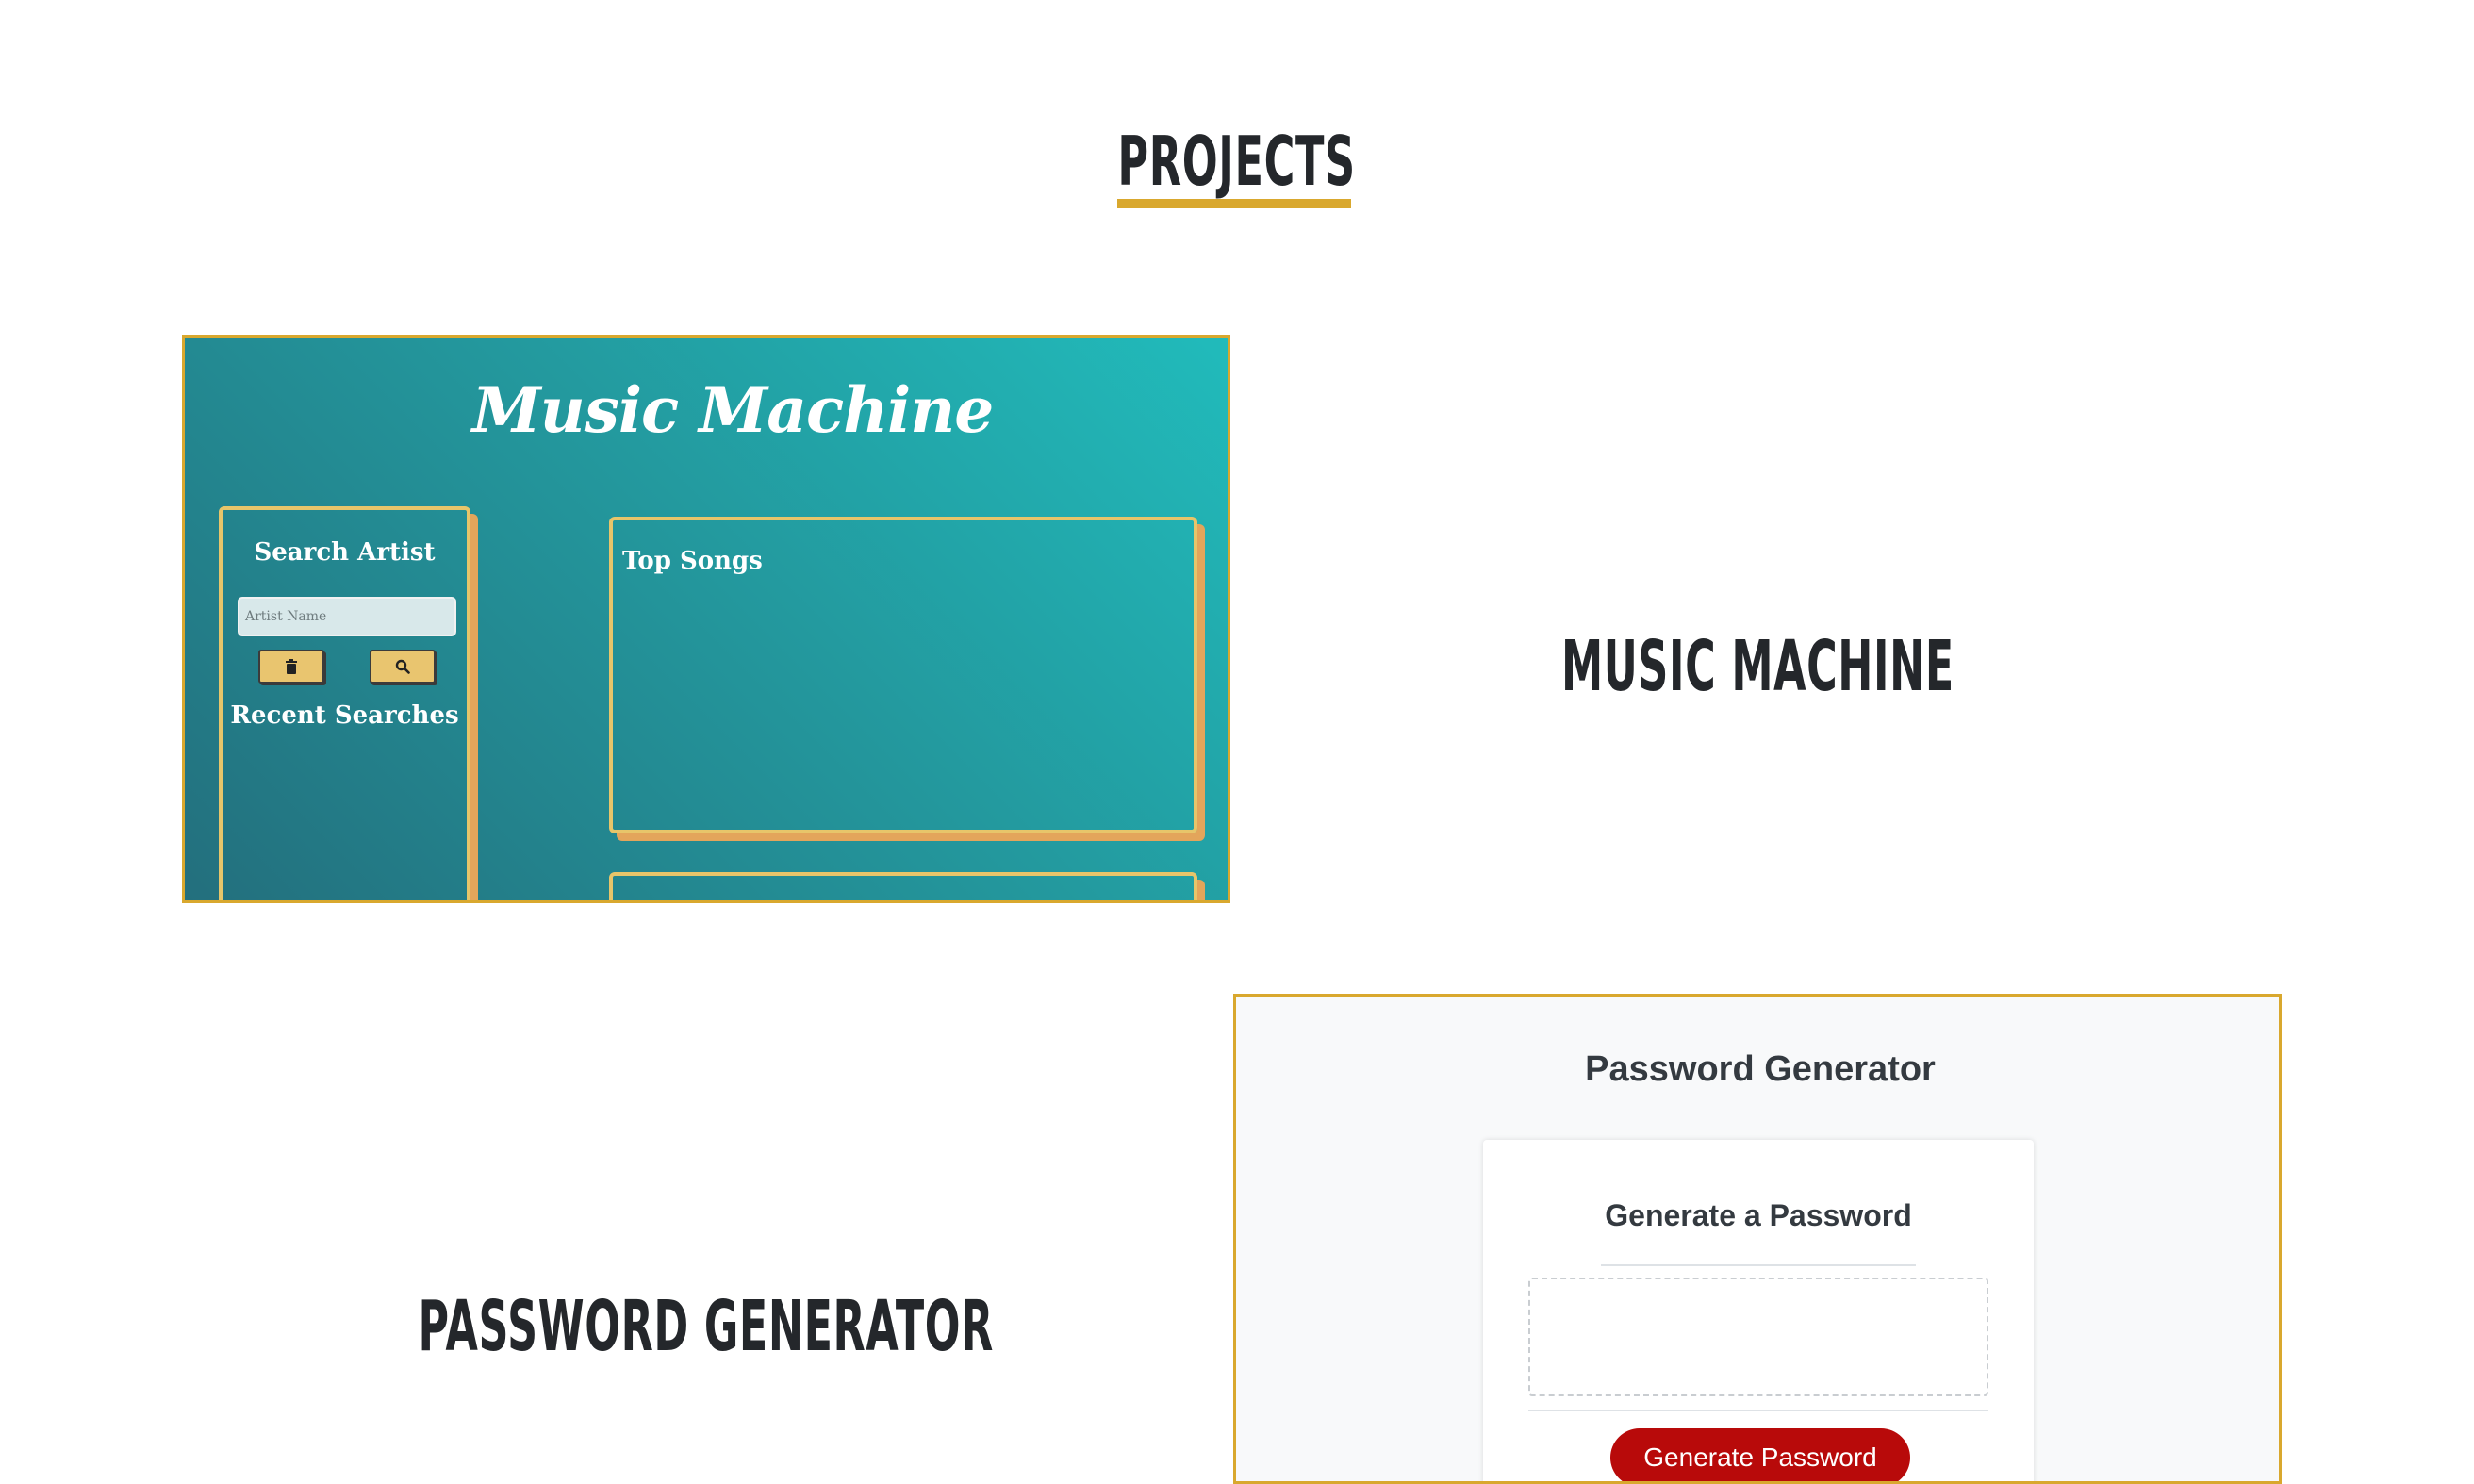 The height and width of the screenshot is (1484, 2474). I want to click on password-generator-app-title: Password Generator, so click(1760, 1069).